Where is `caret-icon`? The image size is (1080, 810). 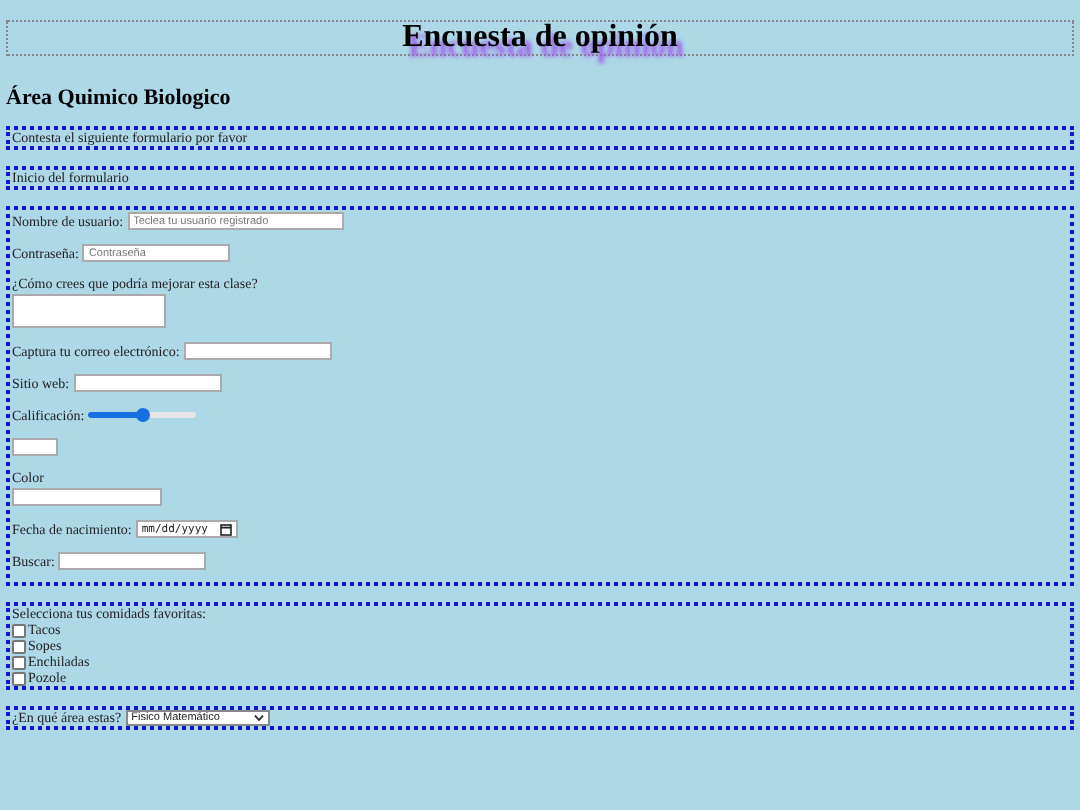 caret-icon is located at coordinates (258, 718).